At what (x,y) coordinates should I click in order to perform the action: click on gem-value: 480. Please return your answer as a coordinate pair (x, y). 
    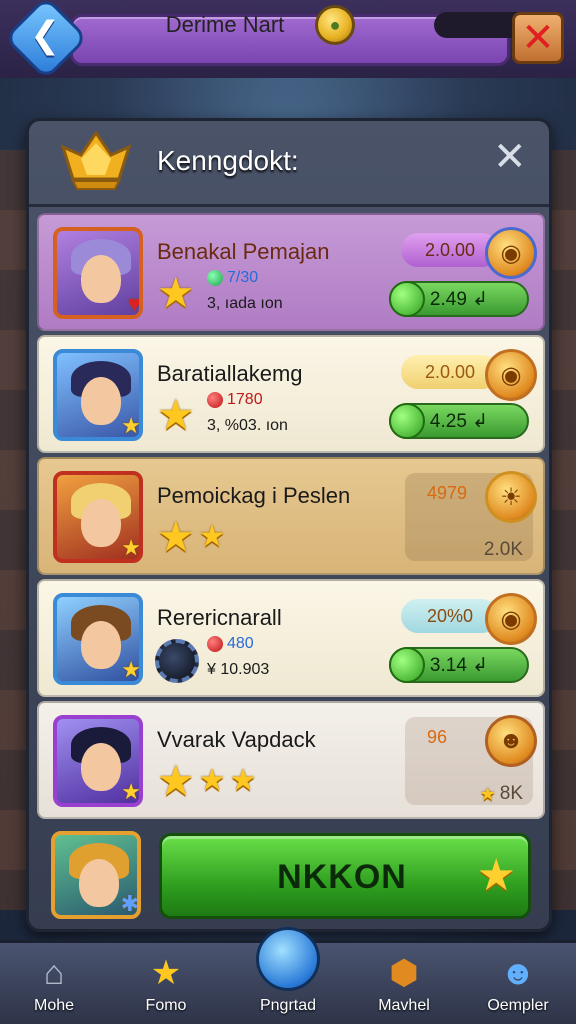
    Looking at the image, I should click on (240, 643).